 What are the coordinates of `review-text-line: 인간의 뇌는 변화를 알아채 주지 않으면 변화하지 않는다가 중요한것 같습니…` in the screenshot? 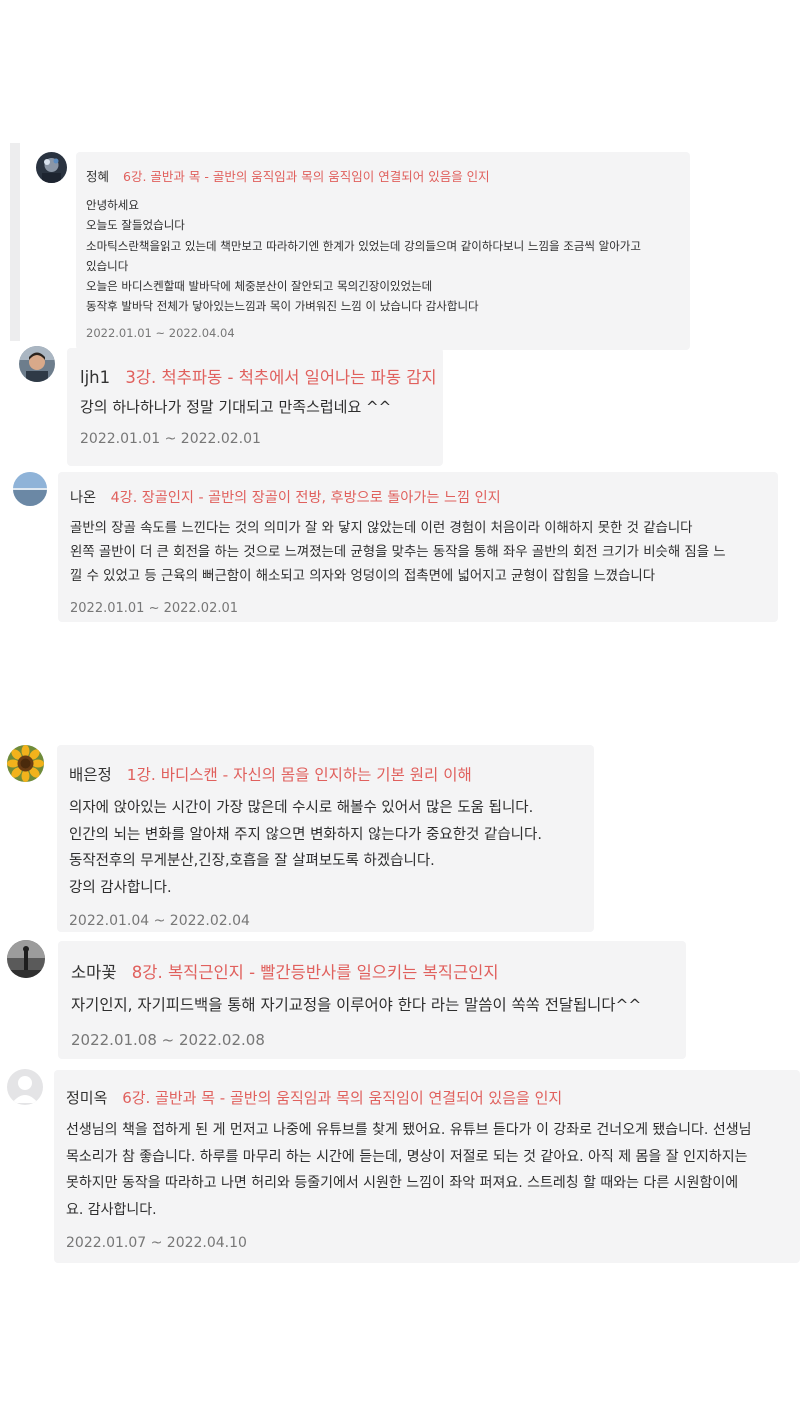 It's located at (305, 834).